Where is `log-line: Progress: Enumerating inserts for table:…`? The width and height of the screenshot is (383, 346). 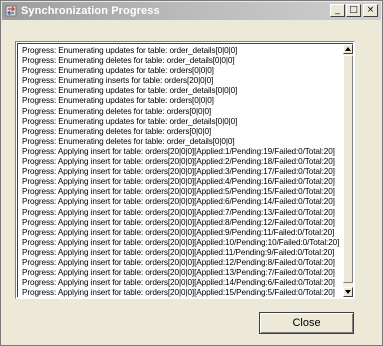 log-line: Progress: Enumerating inserts for table:… is located at coordinates (118, 81).